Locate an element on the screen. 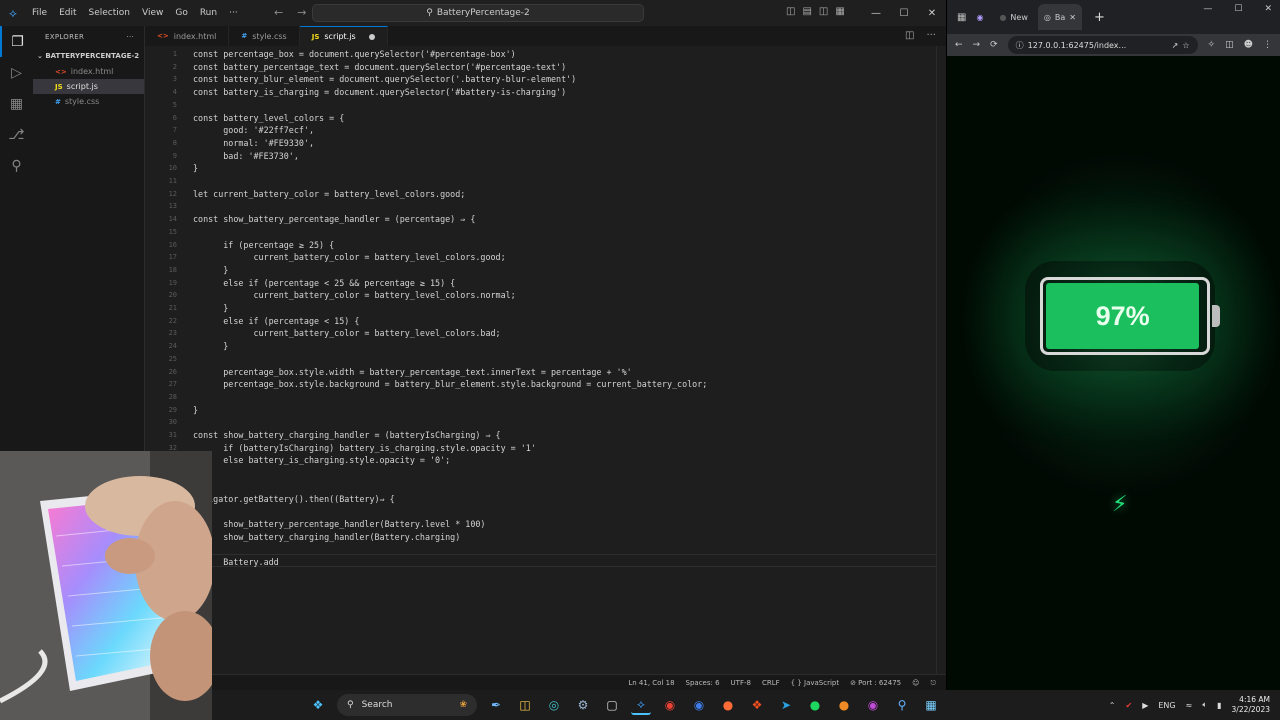  live-server-port: ⊘ Port : 62475 is located at coordinates (875, 683).